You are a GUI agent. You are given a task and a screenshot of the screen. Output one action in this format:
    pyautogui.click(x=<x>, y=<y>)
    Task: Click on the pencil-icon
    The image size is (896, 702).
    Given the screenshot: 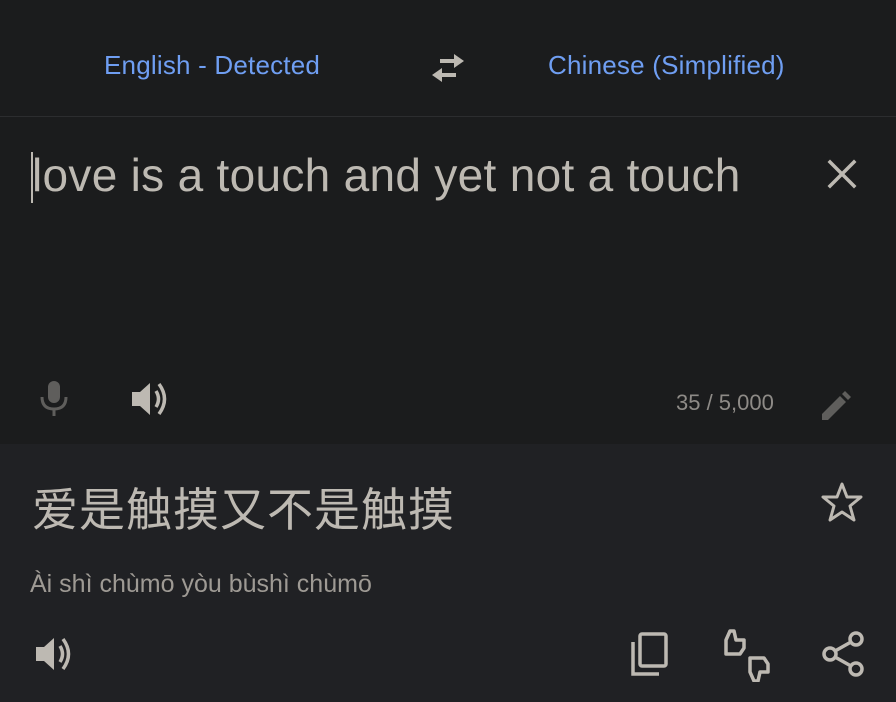 What is the action you would take?
    pyautogui.click(x=836, y=405)
    